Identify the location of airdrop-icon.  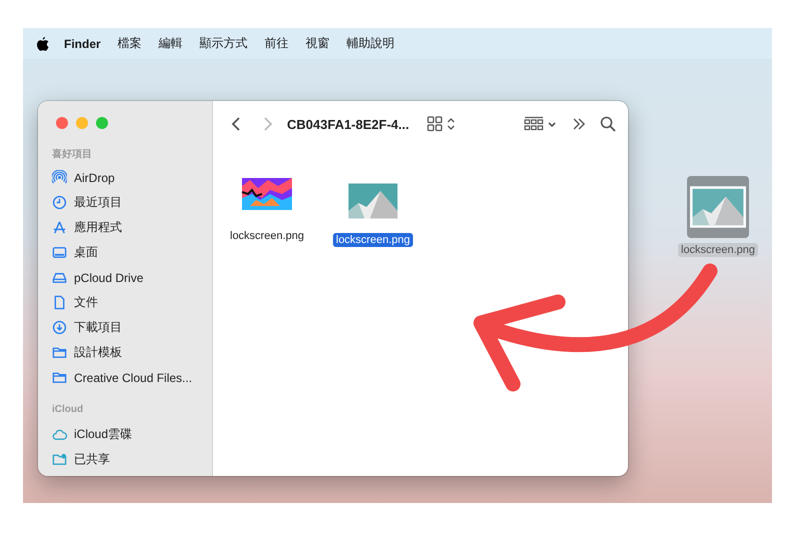
(59, 177).